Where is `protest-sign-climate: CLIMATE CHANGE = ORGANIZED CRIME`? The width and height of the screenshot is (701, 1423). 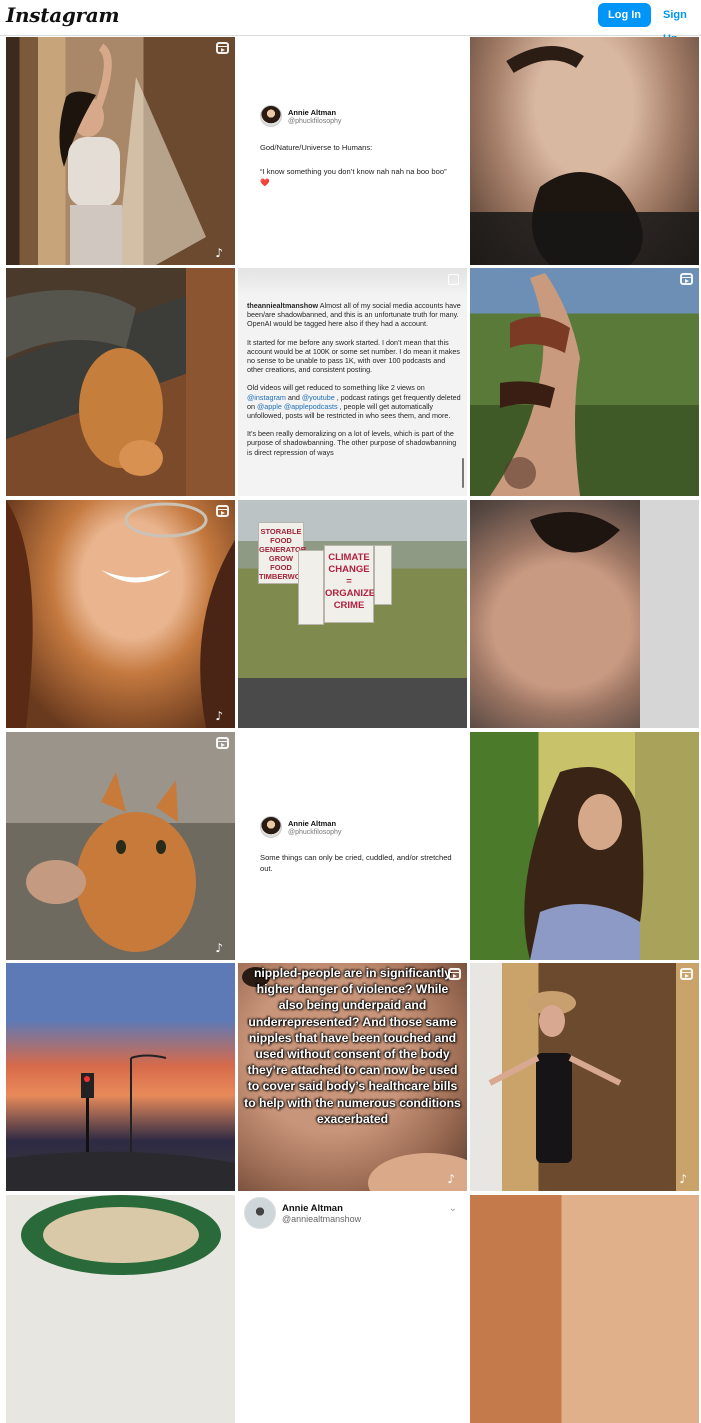 protest-sign-climate: CLIMATE CHANGE = ORGANIZED CRIME is located at coordinates (353, 584).